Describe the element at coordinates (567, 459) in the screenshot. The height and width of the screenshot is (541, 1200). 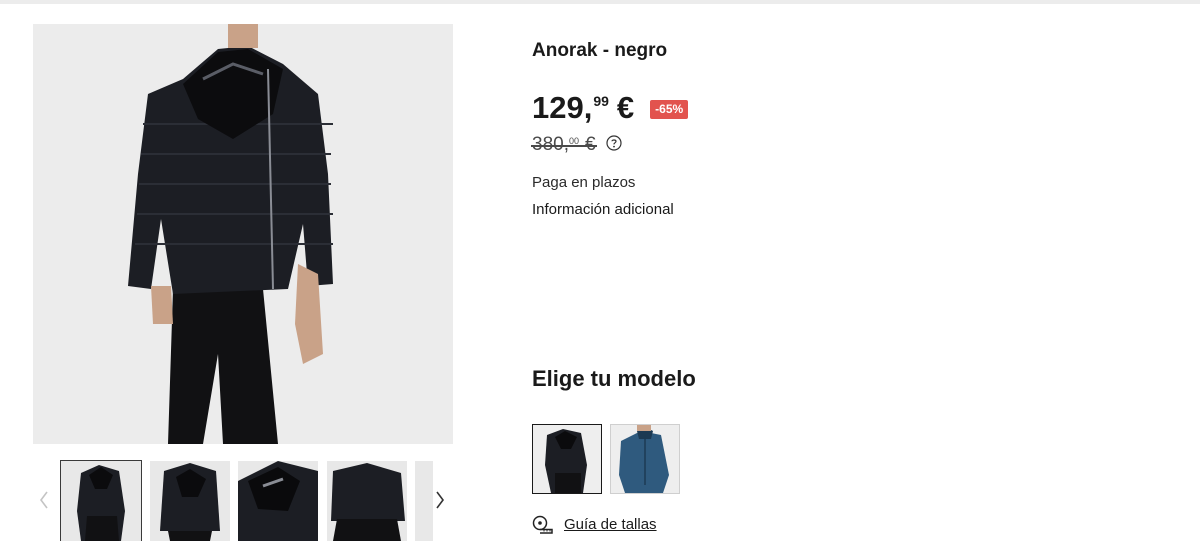
I see `model-option-black` at that location.